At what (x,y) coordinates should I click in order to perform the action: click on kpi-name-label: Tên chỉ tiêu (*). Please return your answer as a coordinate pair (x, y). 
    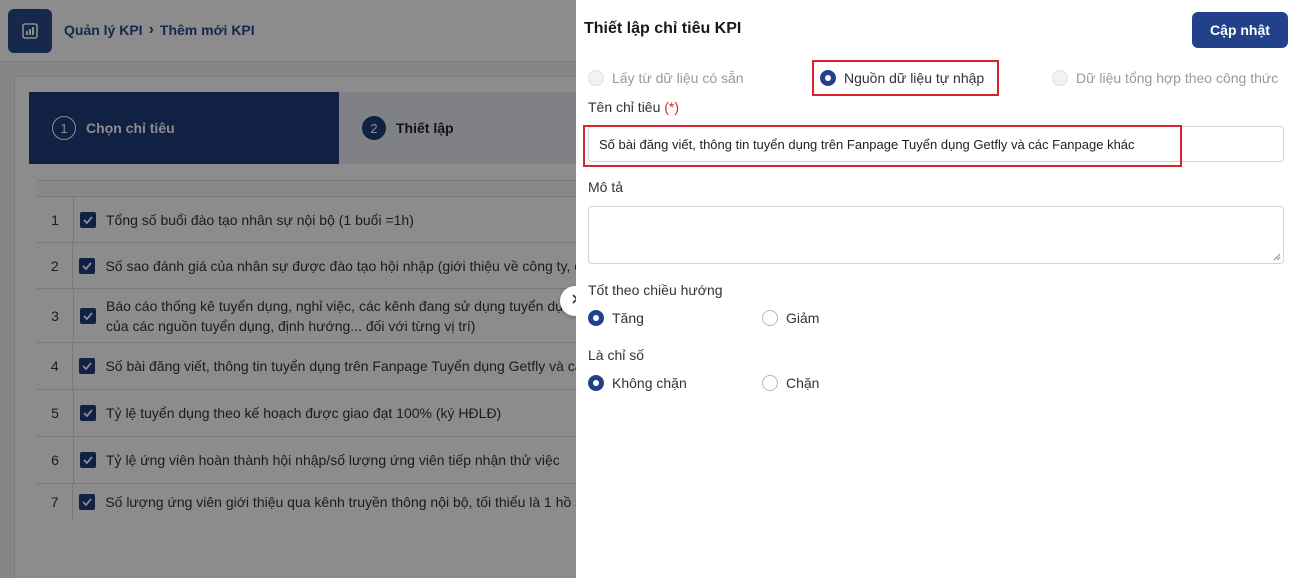
    Looking at the image, I should click on (633, 107).